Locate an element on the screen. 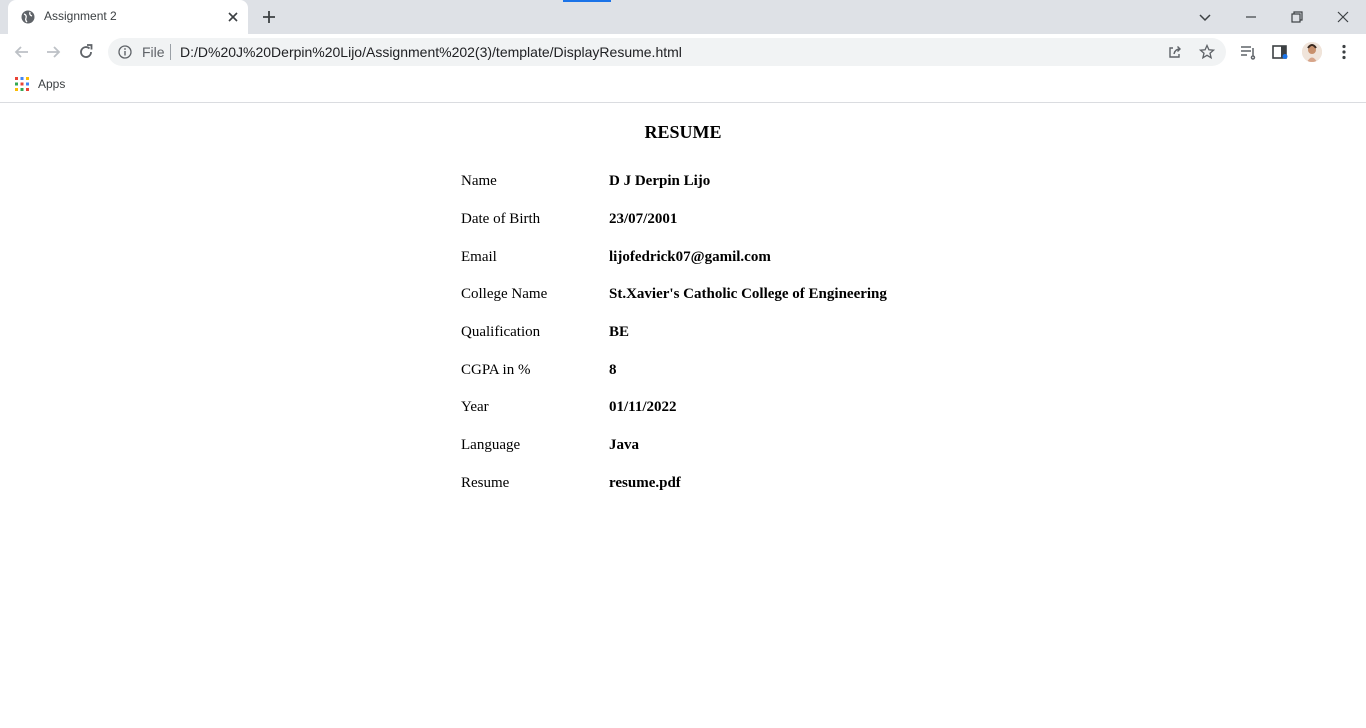 This screenshot has width=1366, height=728. field-value: D J Derpin Lijo is located at coordinates (660, 181).